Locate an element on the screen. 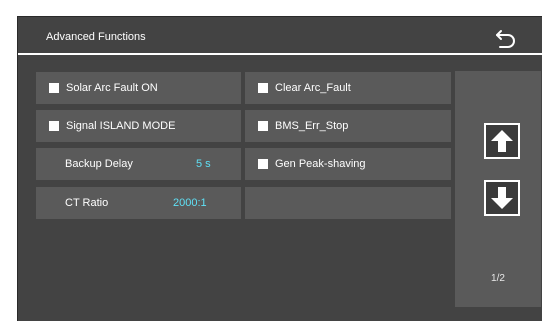 Image resolution: width=542 pixels, height=321 pixels. page-nav-panel: 1/2 is located at coordinates (498, 189).